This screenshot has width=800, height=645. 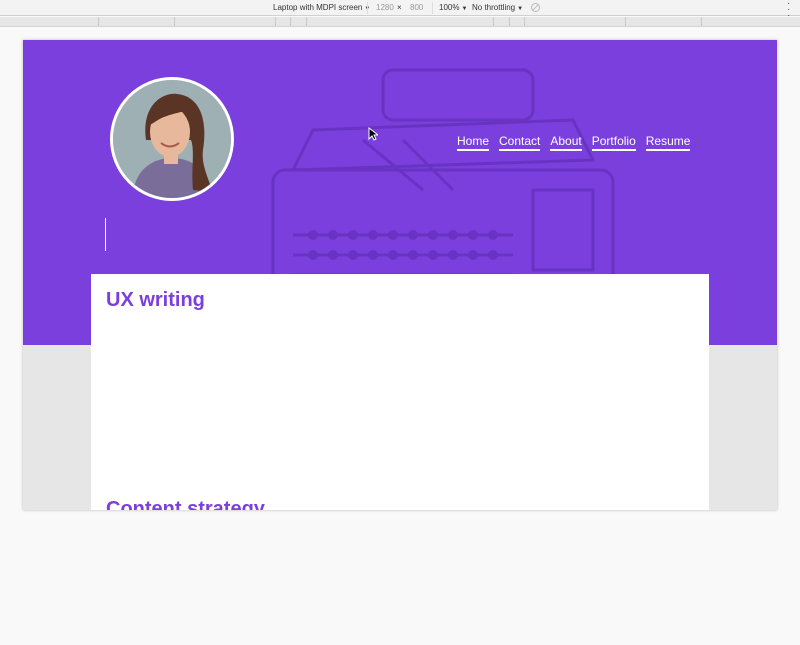 I want to click on avatar, so click(x=172, y=139).